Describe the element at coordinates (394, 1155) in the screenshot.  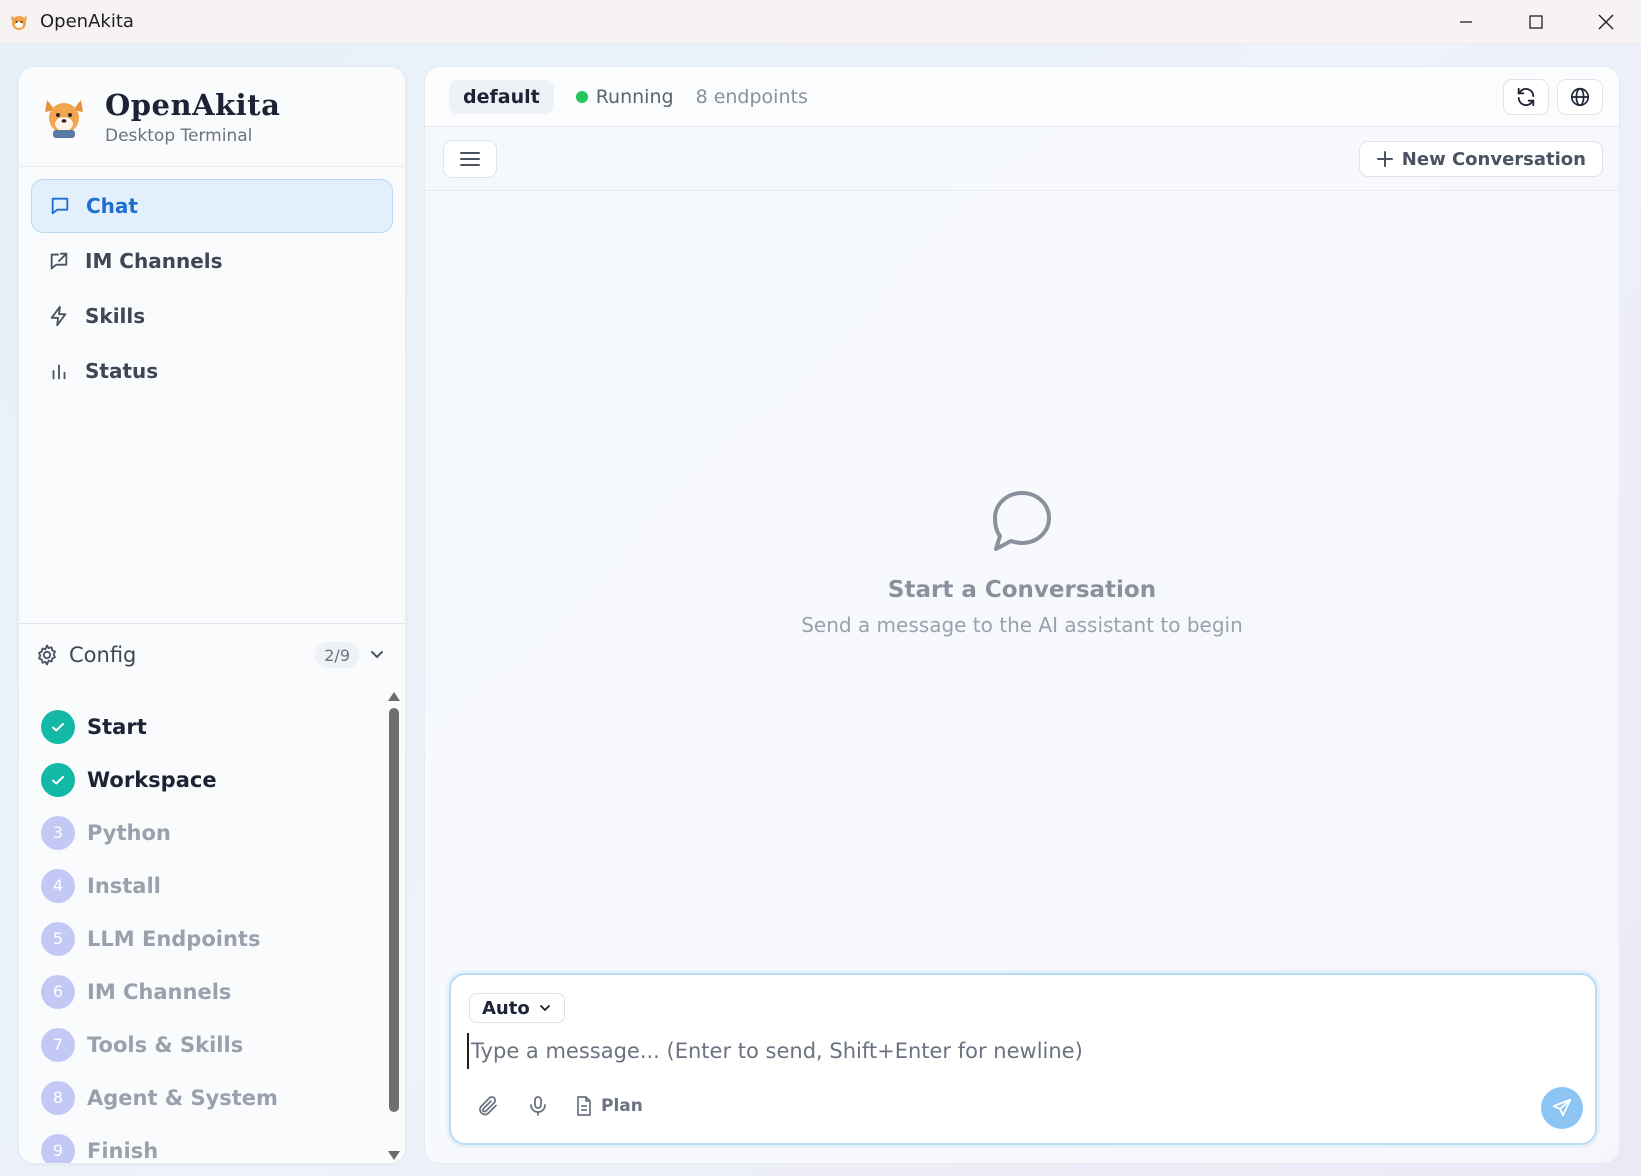
I see `scroll-down-arrow-icon` at that location.